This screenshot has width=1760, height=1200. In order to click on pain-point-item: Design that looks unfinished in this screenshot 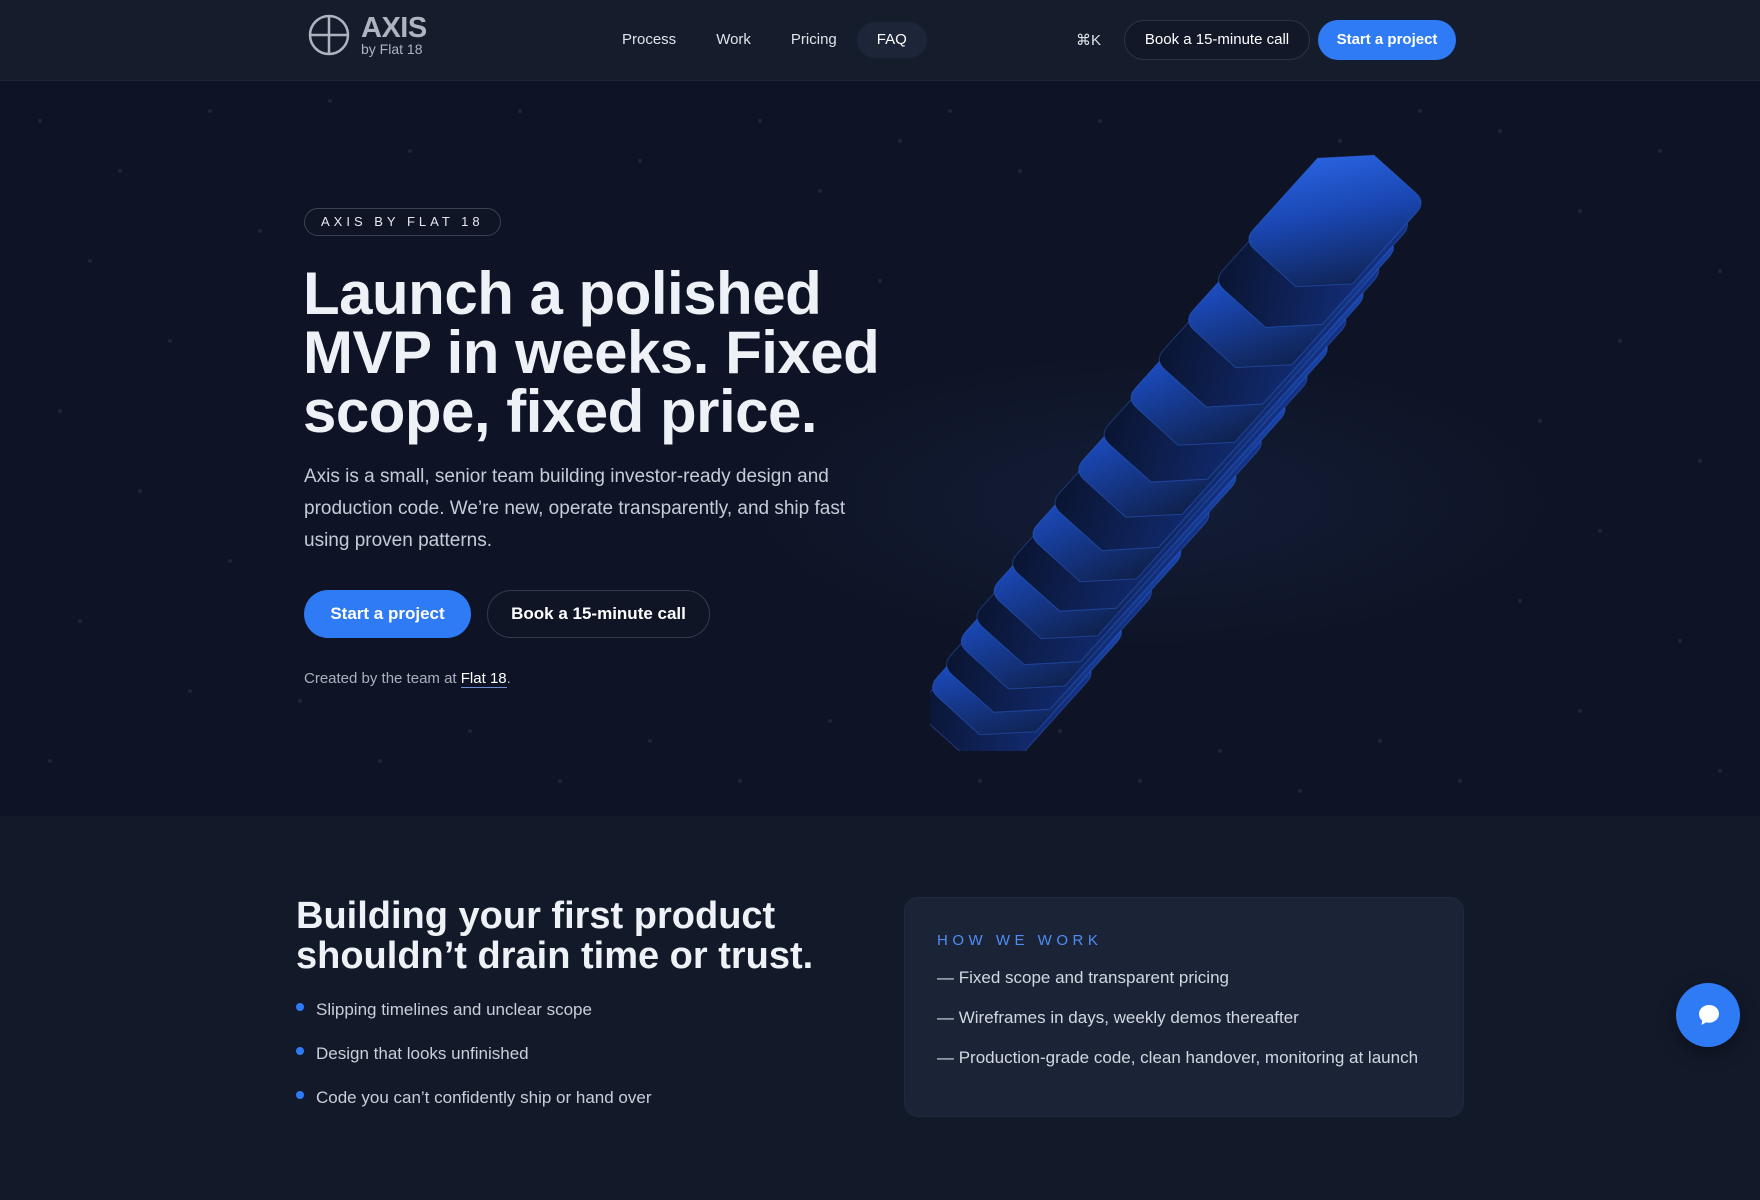, I will do `click(473, 1066)`.